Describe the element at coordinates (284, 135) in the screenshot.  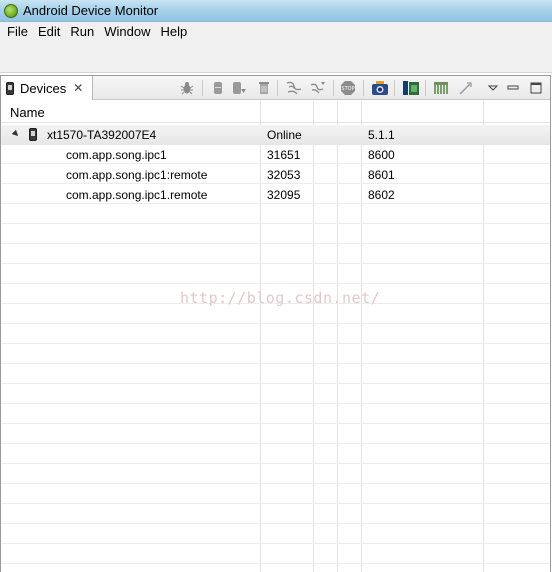
I see `device-status: Online` at that location.